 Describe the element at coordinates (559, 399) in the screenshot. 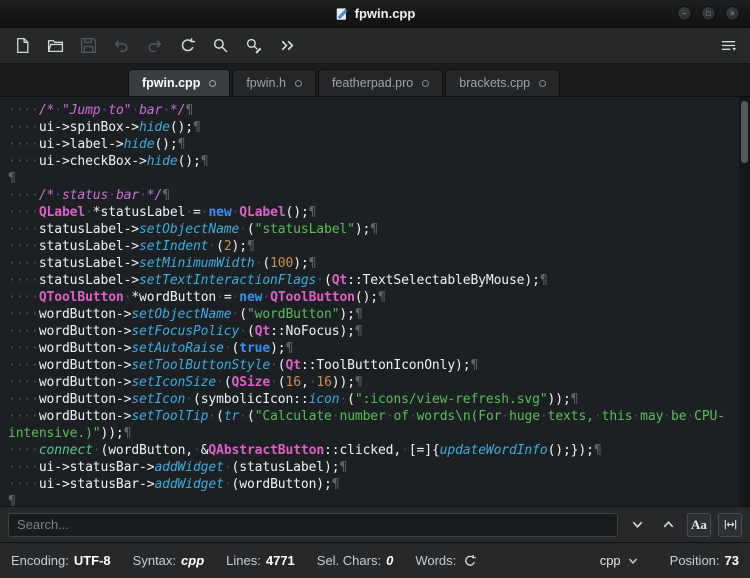

I see `code-token: ));` at that location.